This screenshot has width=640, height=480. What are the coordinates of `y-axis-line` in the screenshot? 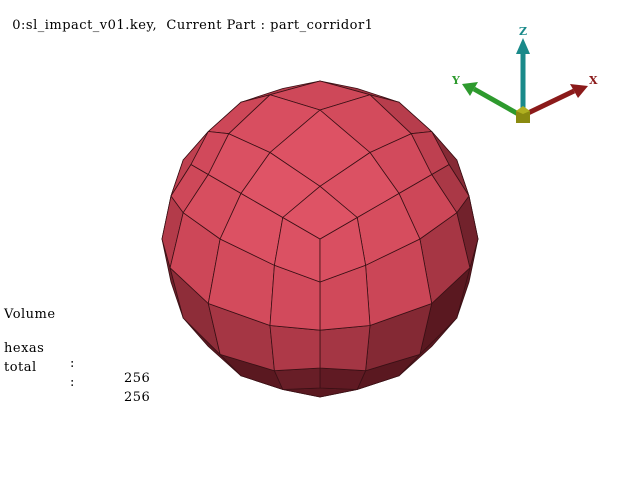 It's located at (497, 102).